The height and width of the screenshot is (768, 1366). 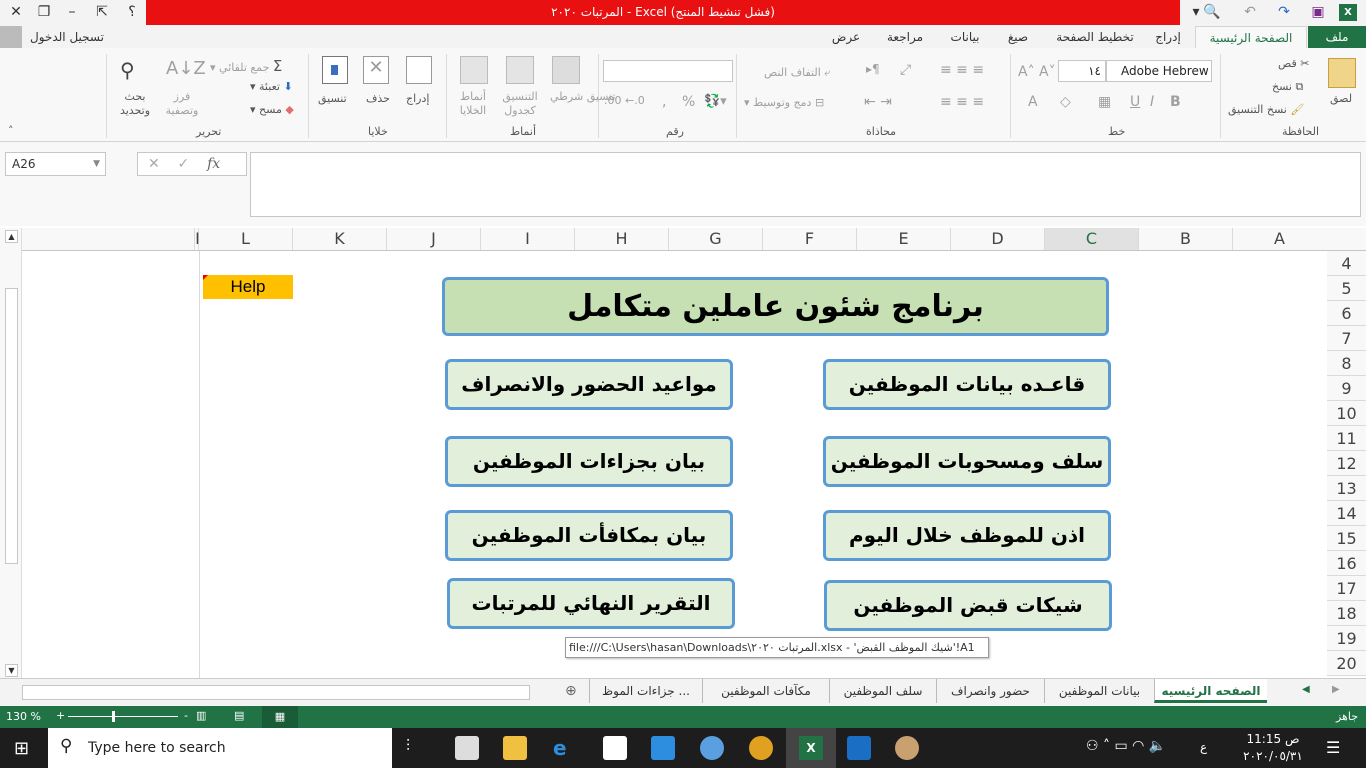 I want to click on row-header: 6, so click(x=1346, y=313).